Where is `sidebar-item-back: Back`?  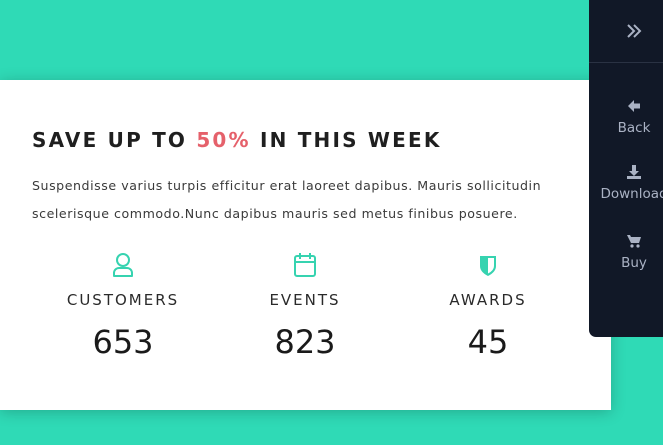
sidebar-item-back: Back is located at coordinates (626, 117).